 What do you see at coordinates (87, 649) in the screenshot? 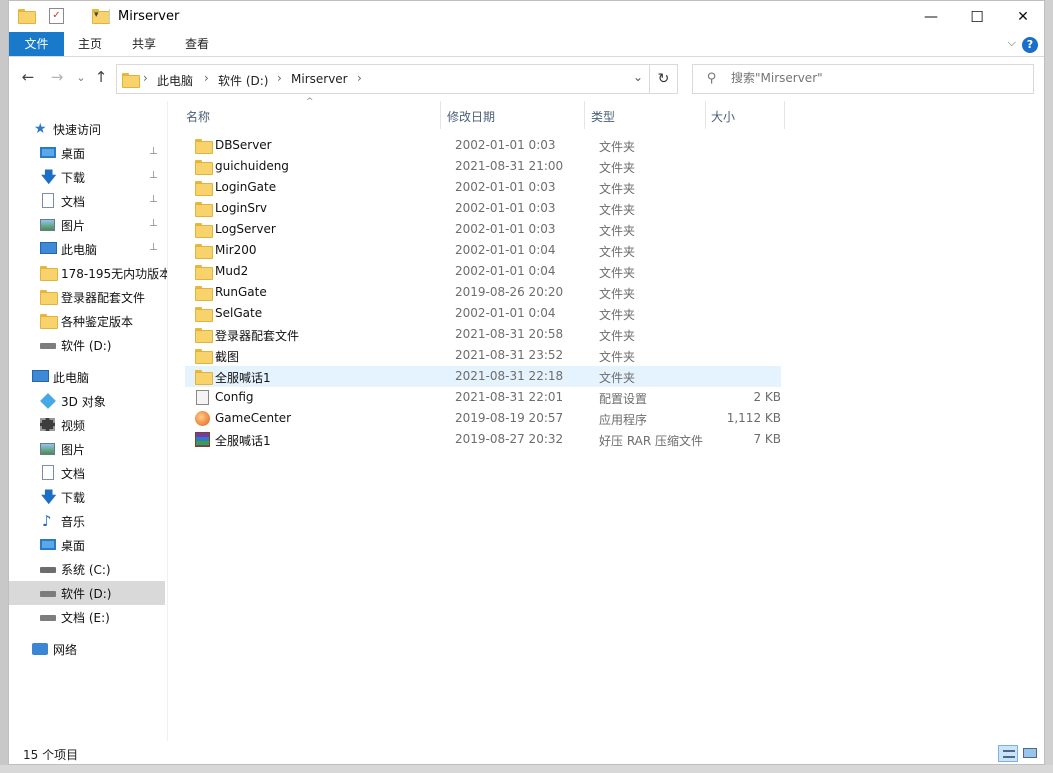
I see `sidebar-item-network: 网络` at bounding box center [87, 649].